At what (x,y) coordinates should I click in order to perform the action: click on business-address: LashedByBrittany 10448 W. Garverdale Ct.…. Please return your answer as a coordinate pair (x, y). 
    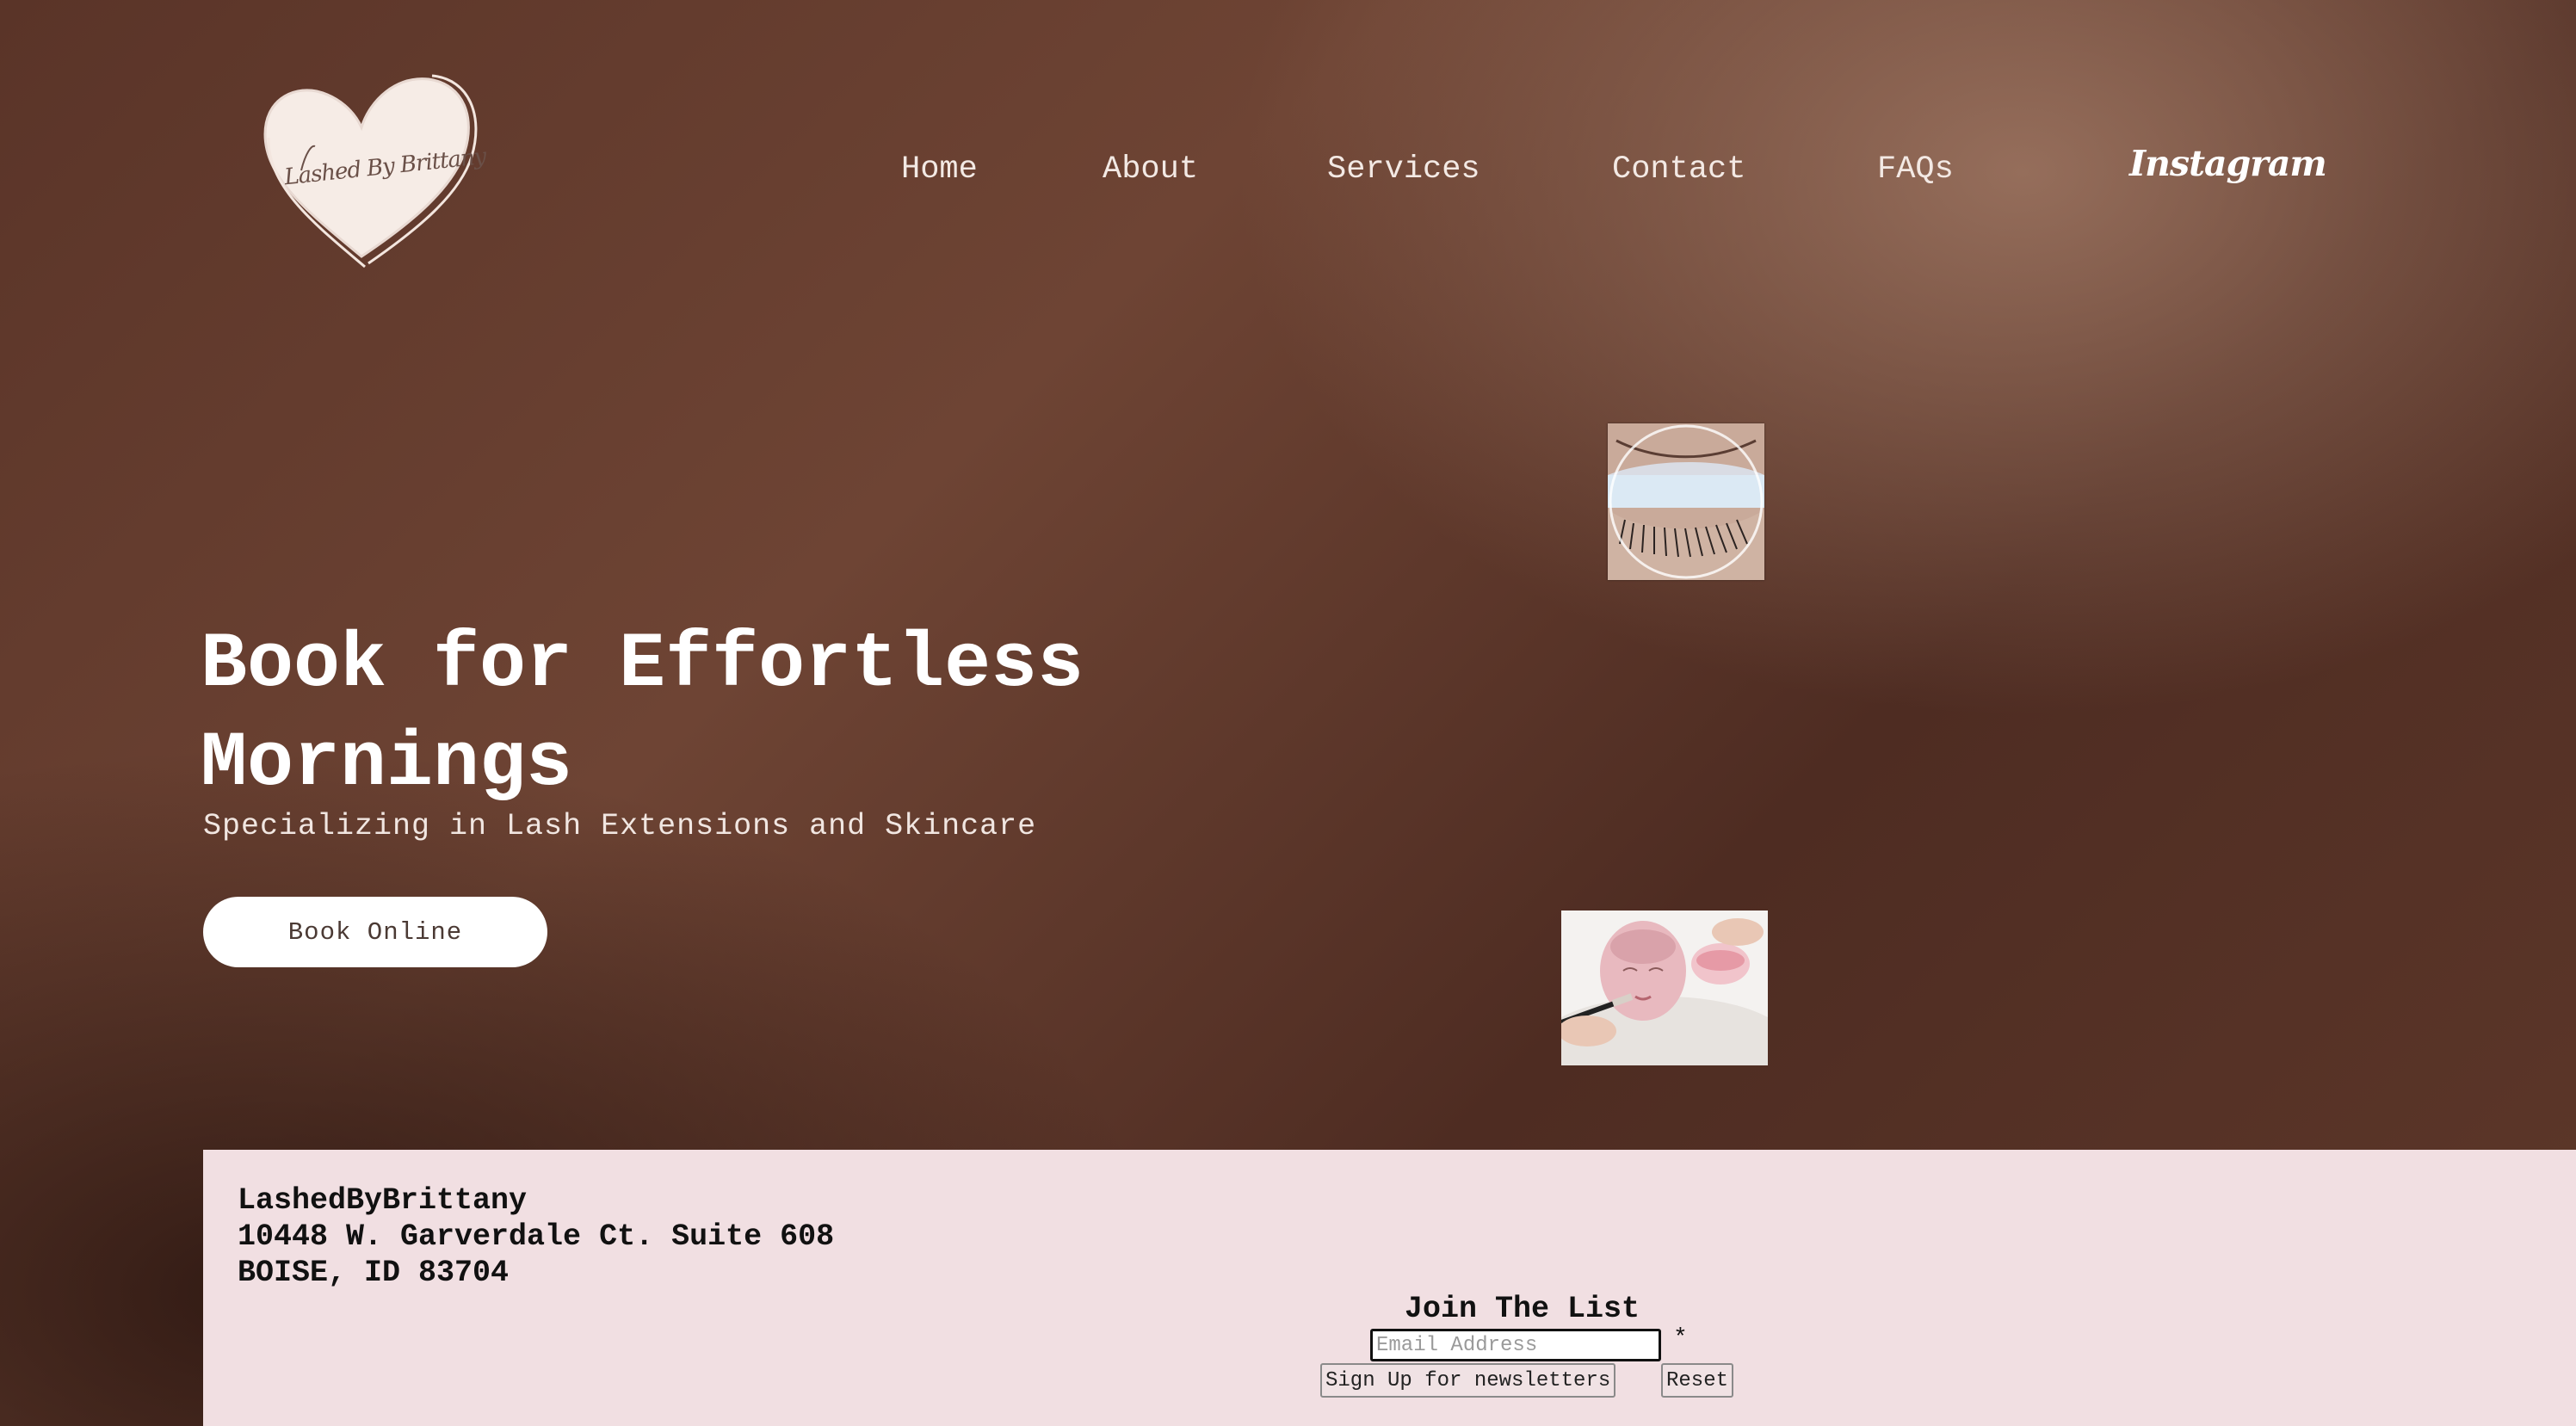
    Looking at the image, I should click on (536, 1236).